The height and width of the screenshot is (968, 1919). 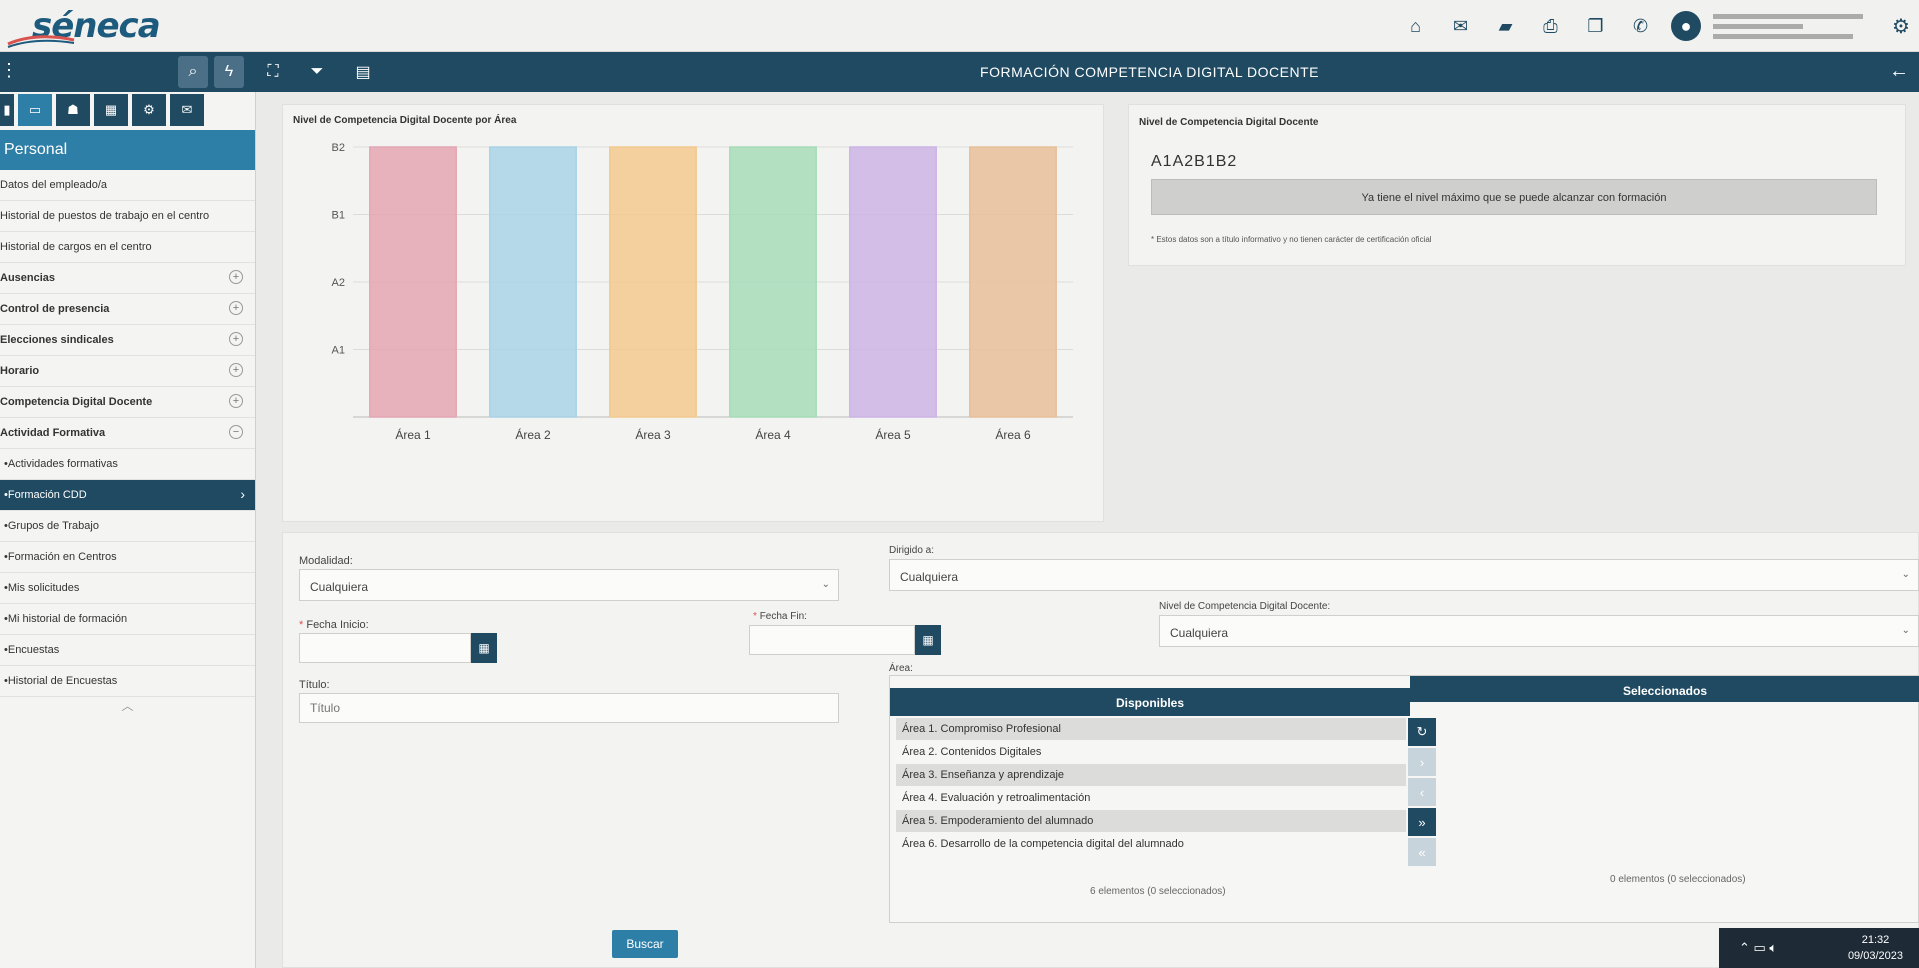 What do you see at coordinates (1415, 26) in the screenshot?
I see `home-icon: ⌂` at bounding box center [1415, 26].